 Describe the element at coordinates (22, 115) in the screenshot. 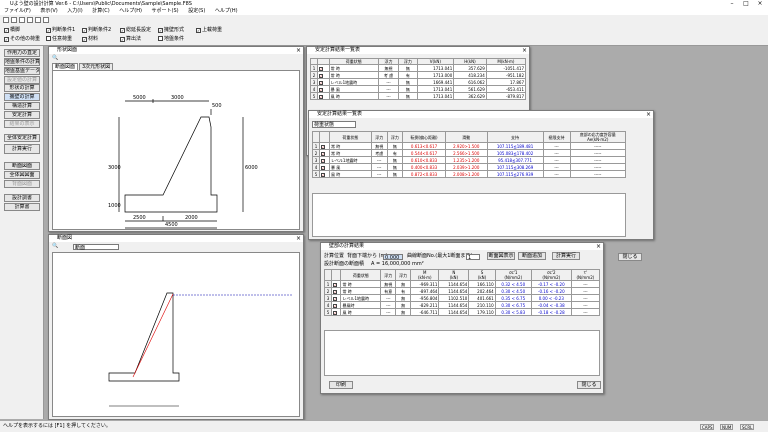

I see `side-btn-7: 安定計算` at that location.